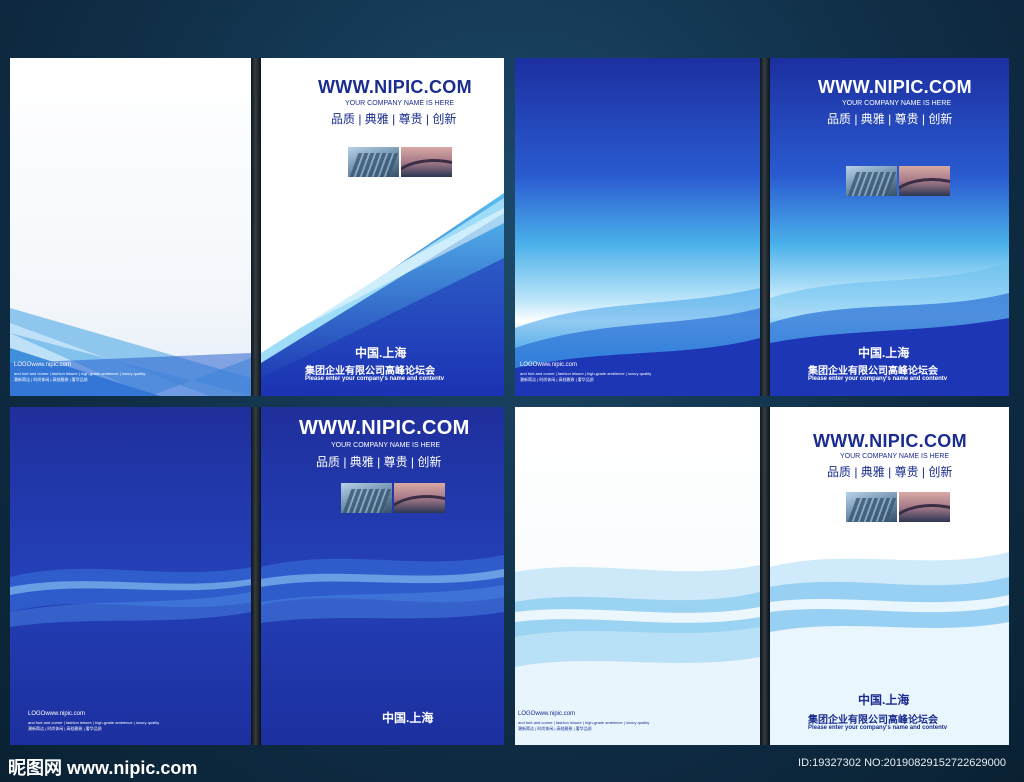 The width and height of the screenshot is (1024, 782). What do you see at coordinates (103, 768) in the screenshot?
I see `watermark-brand: 昵图网 www.nipic.com` at bounding box center [103, 768].